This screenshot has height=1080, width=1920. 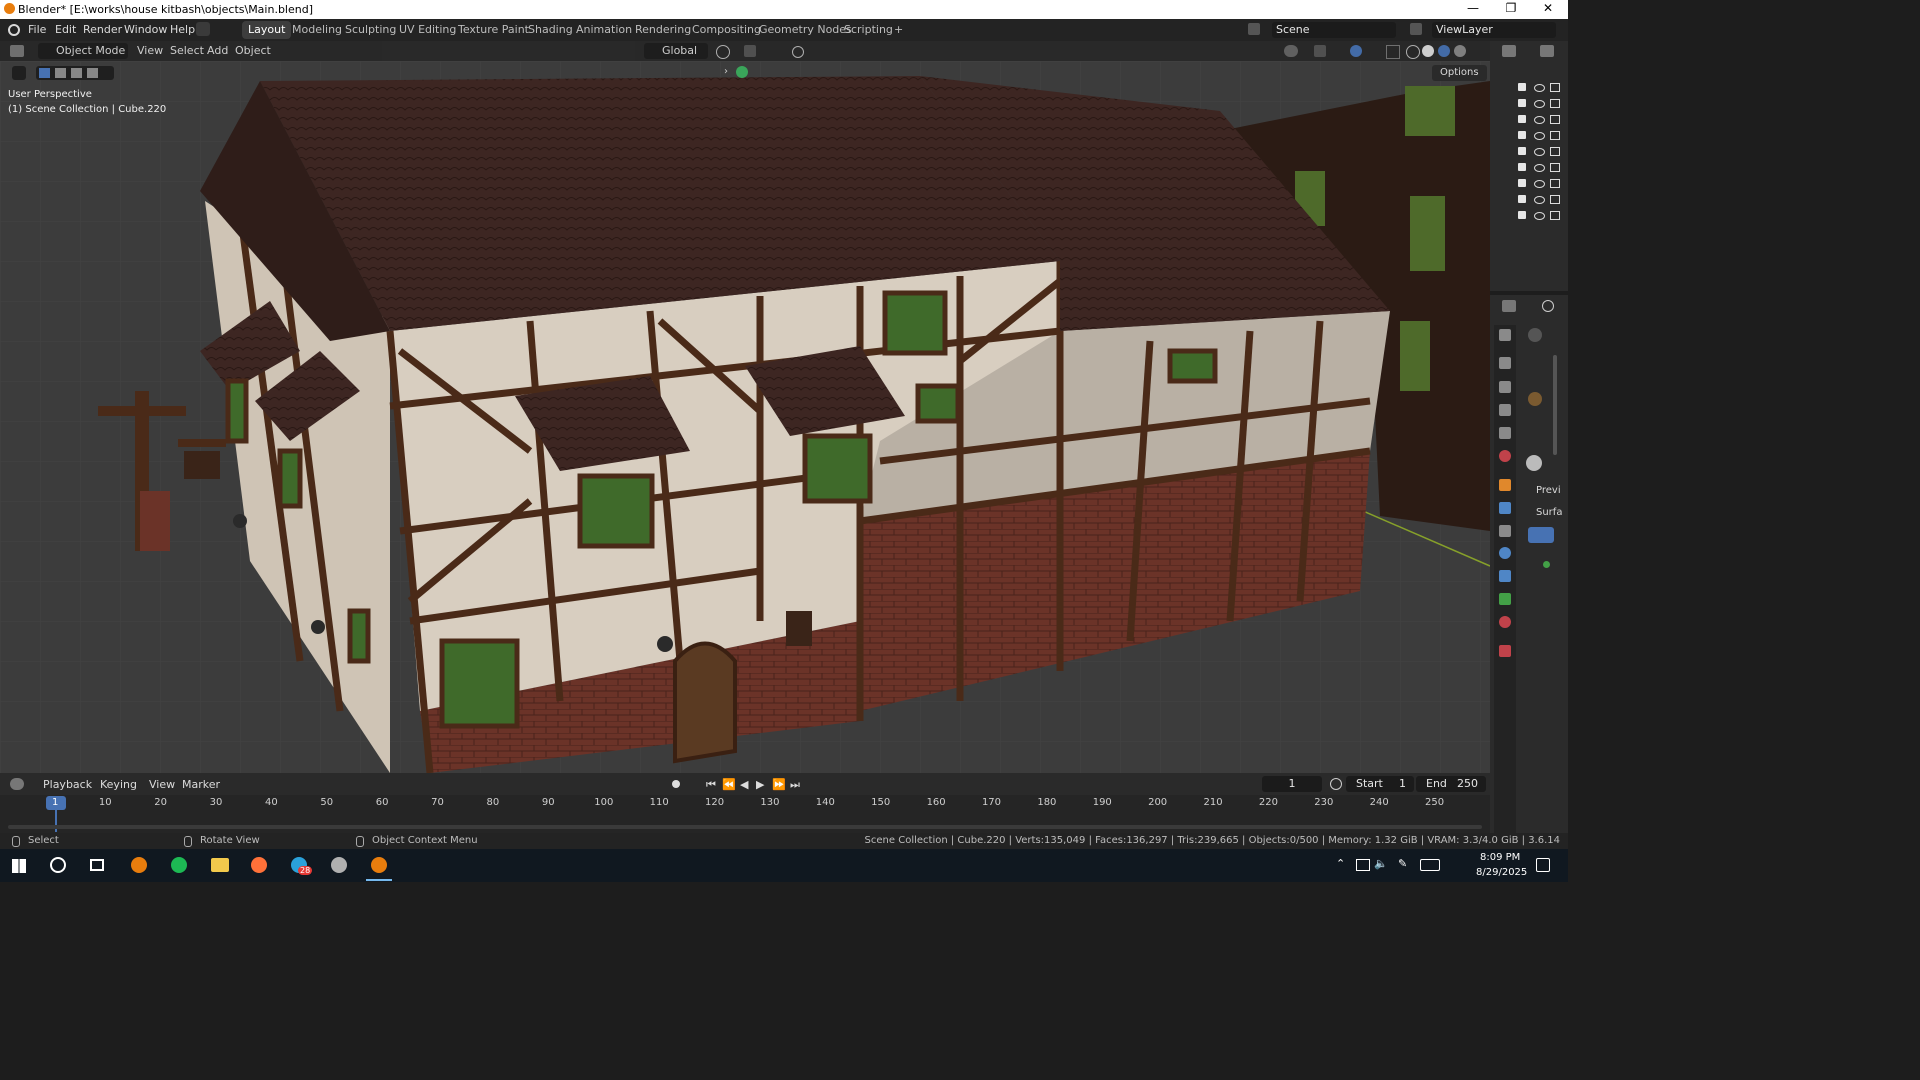 I want to click on timeline-scrollbar, so click(x=745, y=827).